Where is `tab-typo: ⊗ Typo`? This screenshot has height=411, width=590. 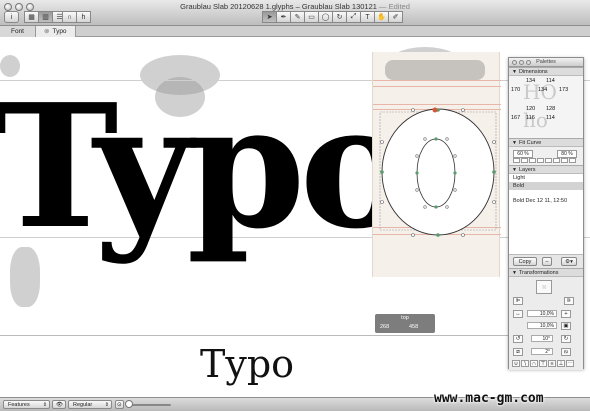 tab-typo: ⊗ Typo is located at coordinates (56, 31).